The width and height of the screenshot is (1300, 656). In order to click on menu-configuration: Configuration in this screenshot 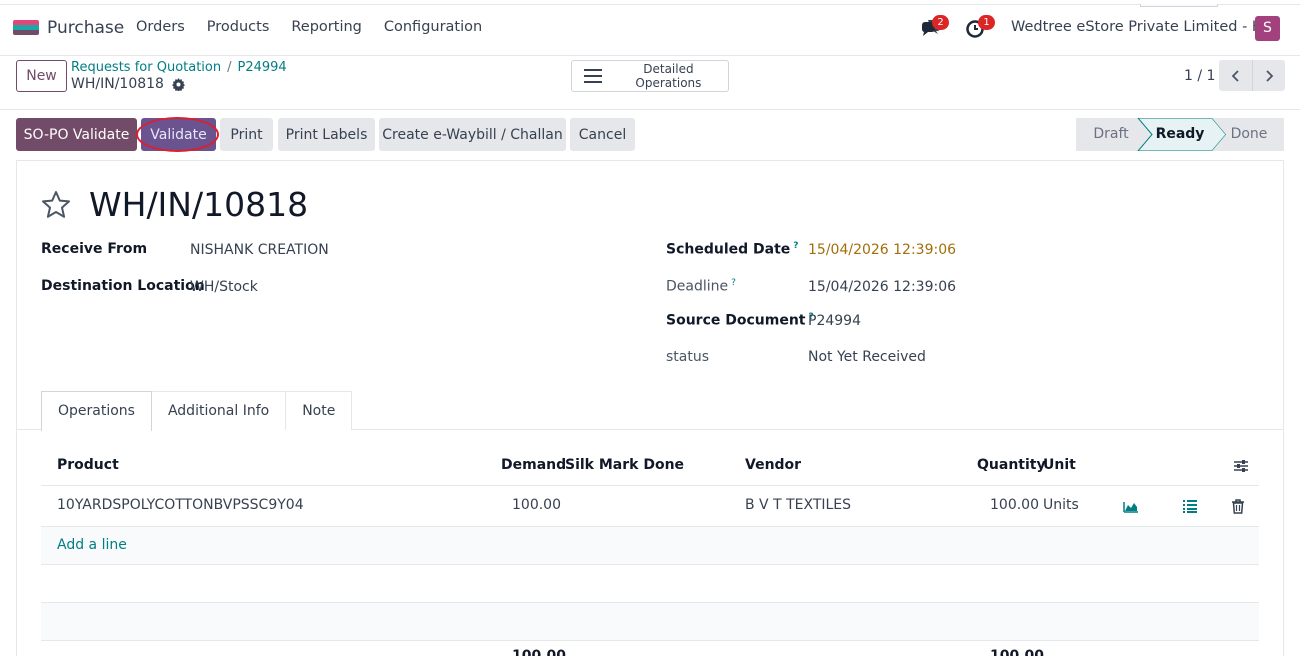, I will do `click(433, 27)`.